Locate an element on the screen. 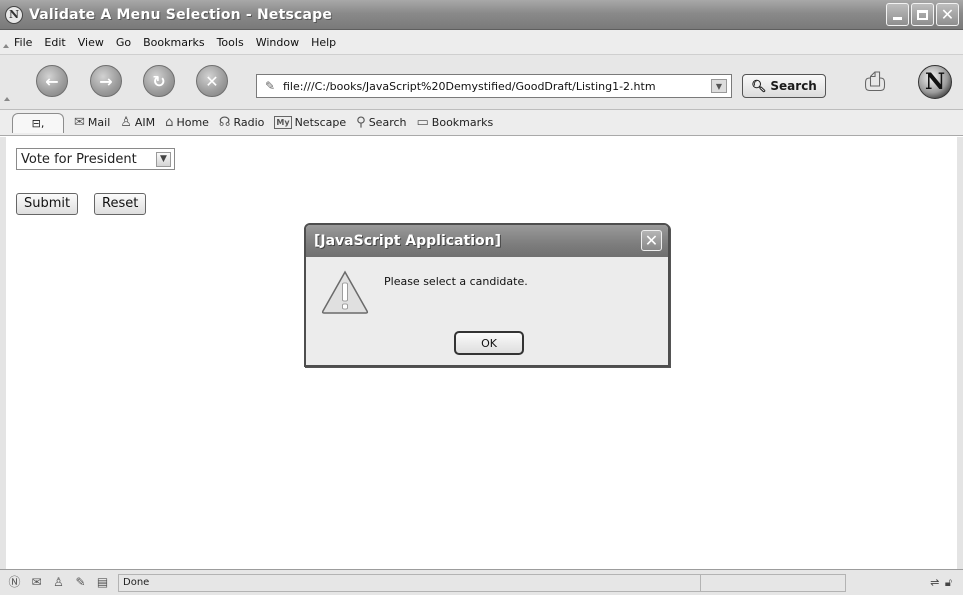 The image size is (963, 595). print-icon: ⎙ is located at coordinates (875, 82).